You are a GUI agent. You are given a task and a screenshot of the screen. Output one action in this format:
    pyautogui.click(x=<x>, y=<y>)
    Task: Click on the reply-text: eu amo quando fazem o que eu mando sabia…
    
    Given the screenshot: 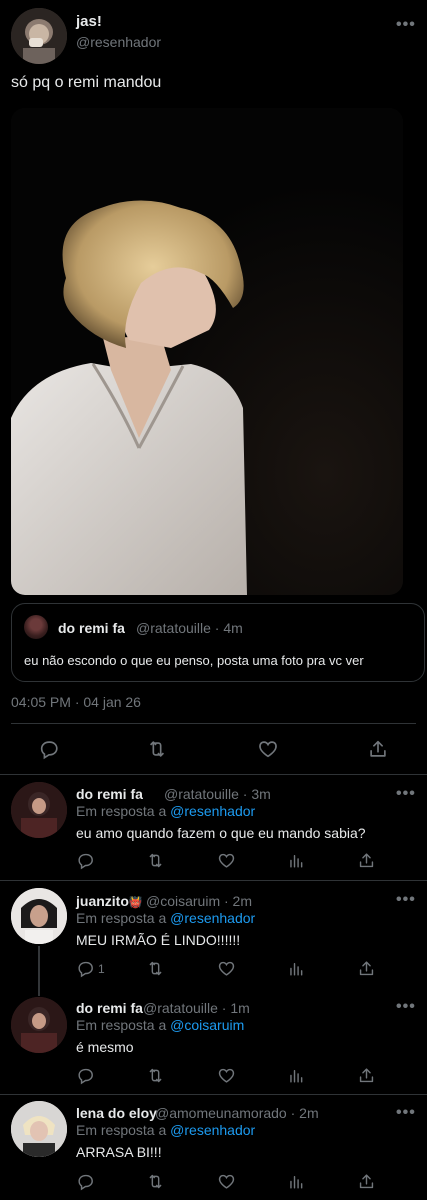 What is the action you would take?
    pyautogui.click(x=221, y=833)
    